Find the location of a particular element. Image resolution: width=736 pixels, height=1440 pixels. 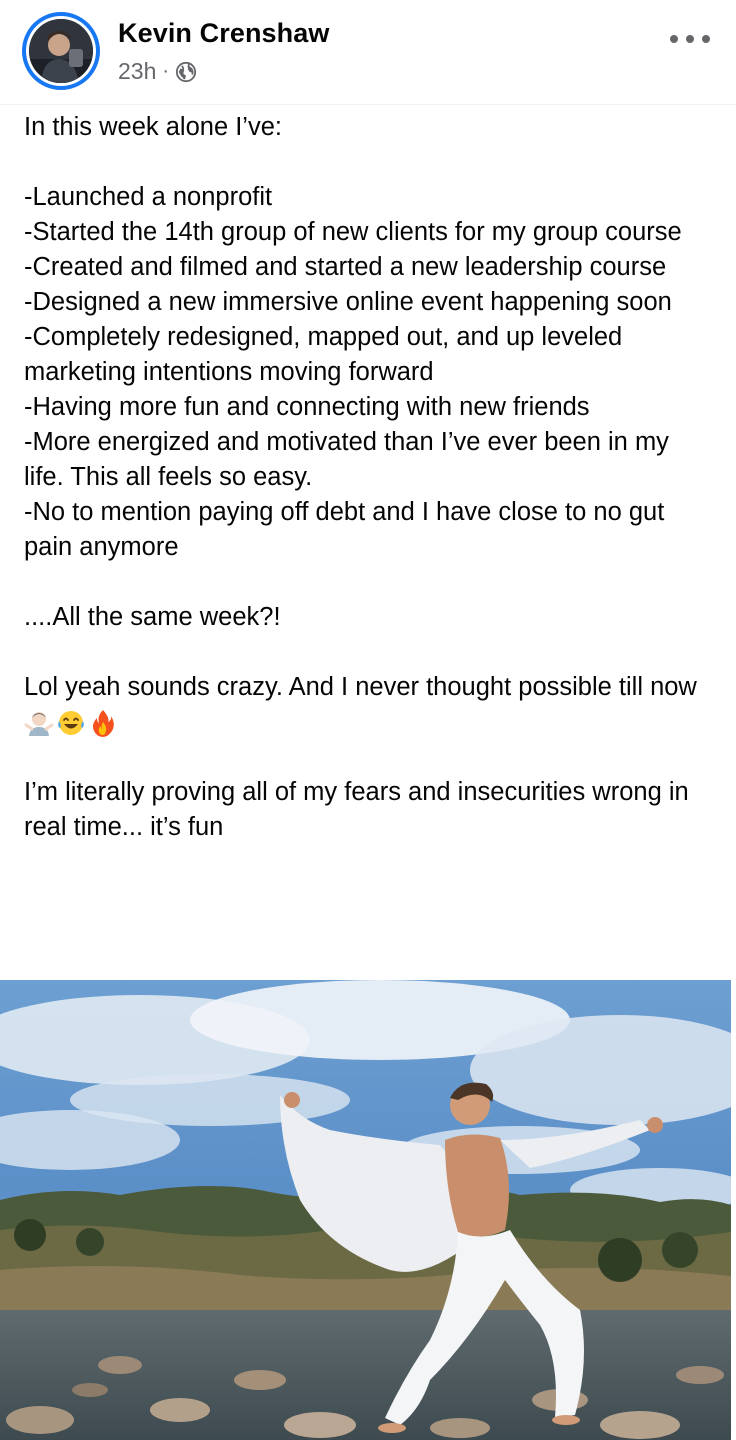

post-line: In this week alone I’ve: is located at coordinates (153, 127).